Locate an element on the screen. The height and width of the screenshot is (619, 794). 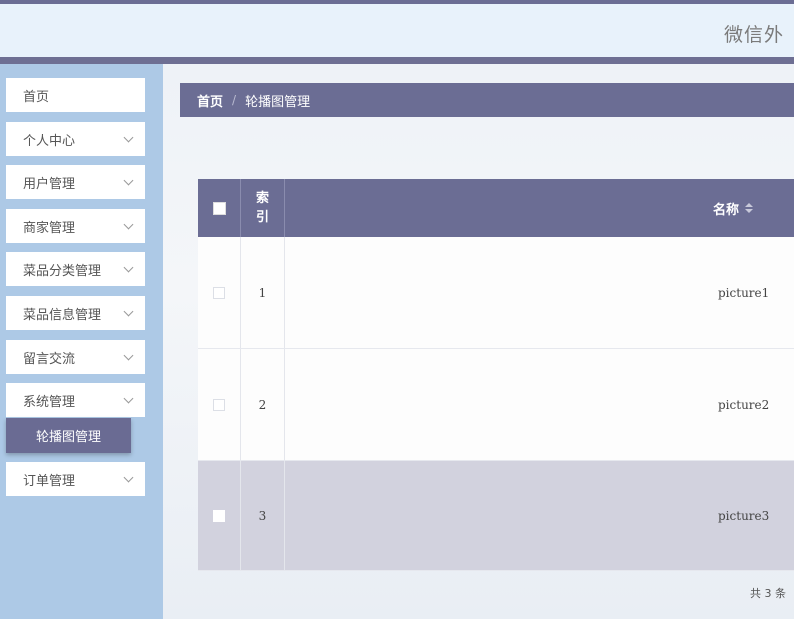
column-header-name: 名称 is located at coordinates (733, 208).